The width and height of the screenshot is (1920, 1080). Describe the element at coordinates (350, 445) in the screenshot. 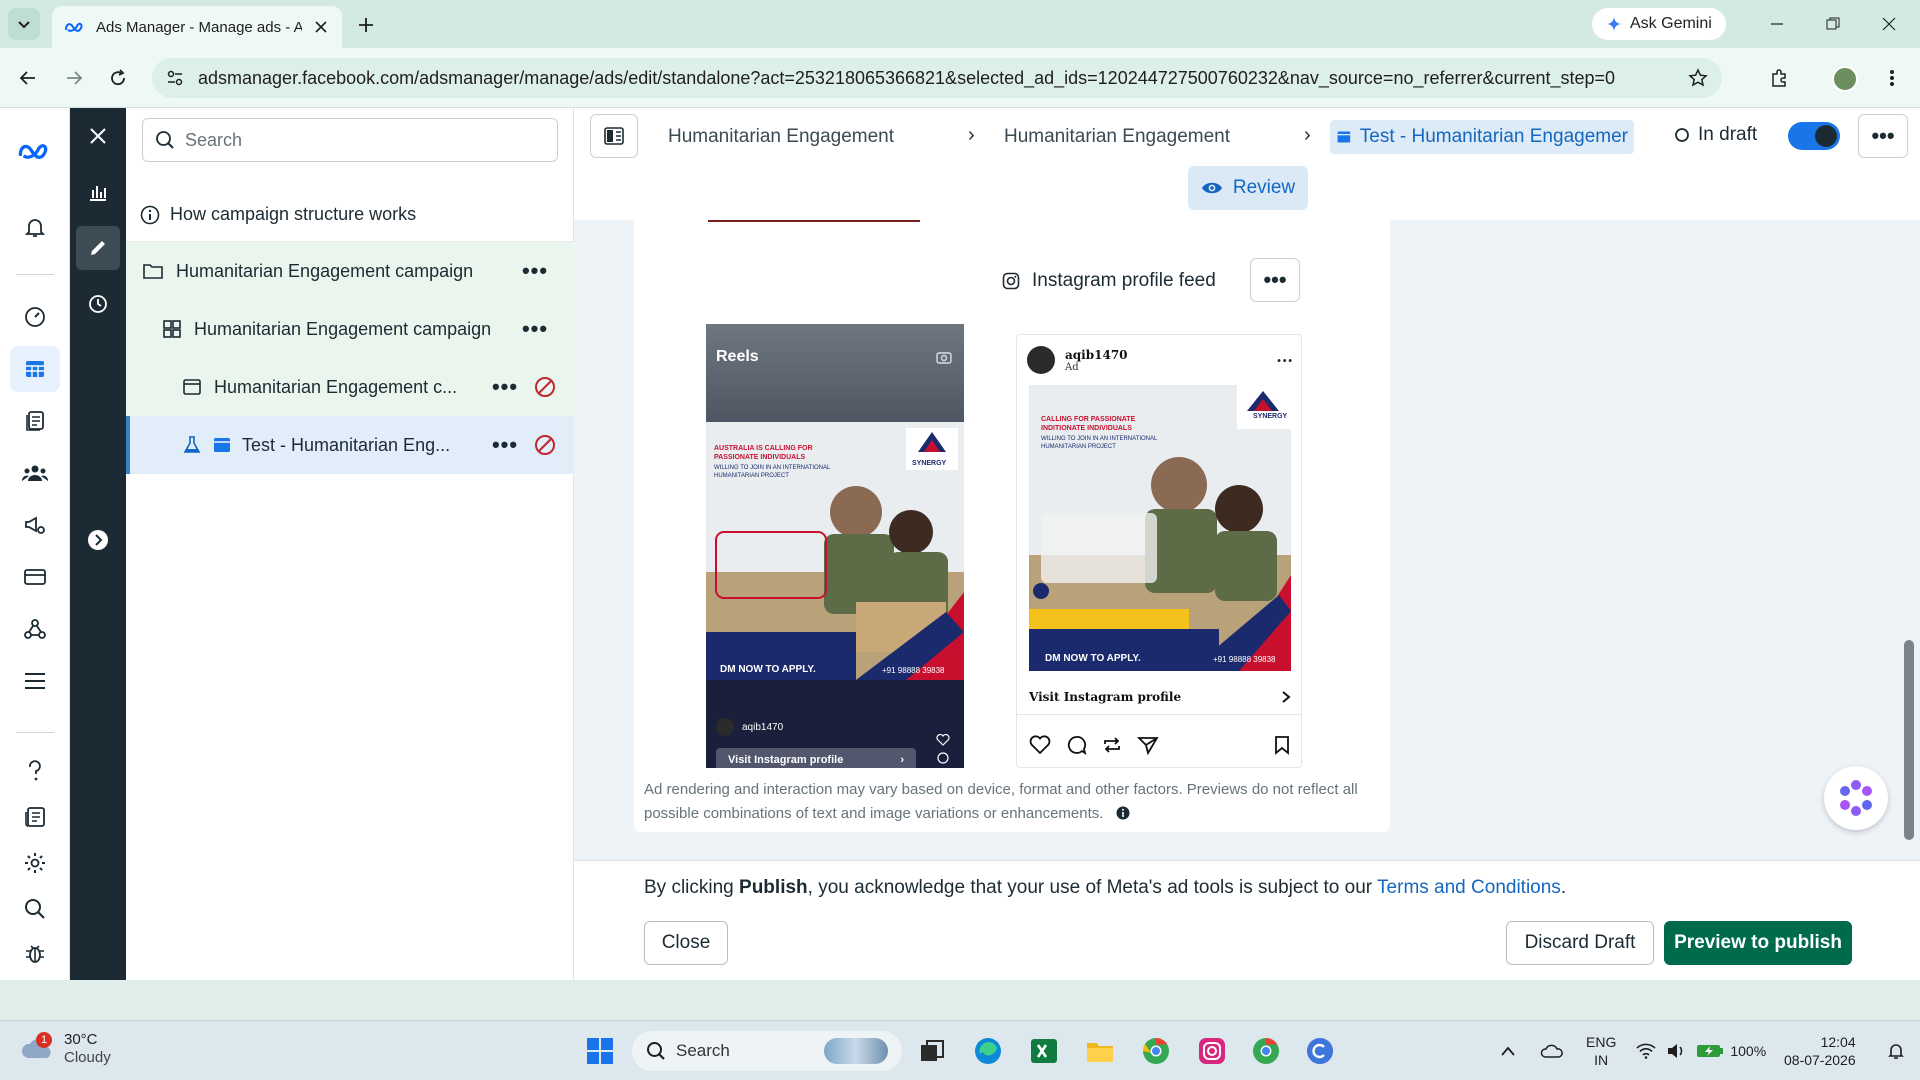

I see `tree-item-test-ad: Test - Humanitarian Eng... •••` at that location.